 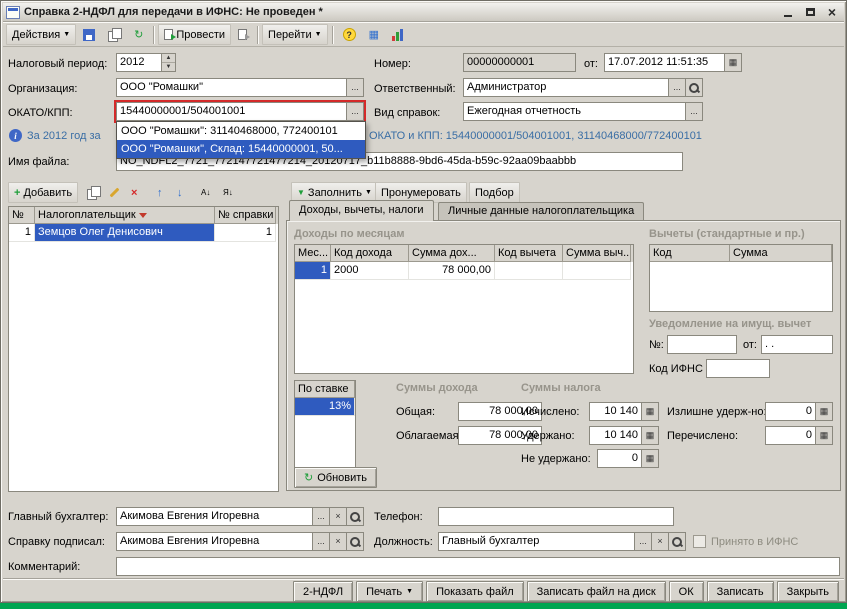 I want to click on spin-up-icon: ▲, so click(x=168, y=58).